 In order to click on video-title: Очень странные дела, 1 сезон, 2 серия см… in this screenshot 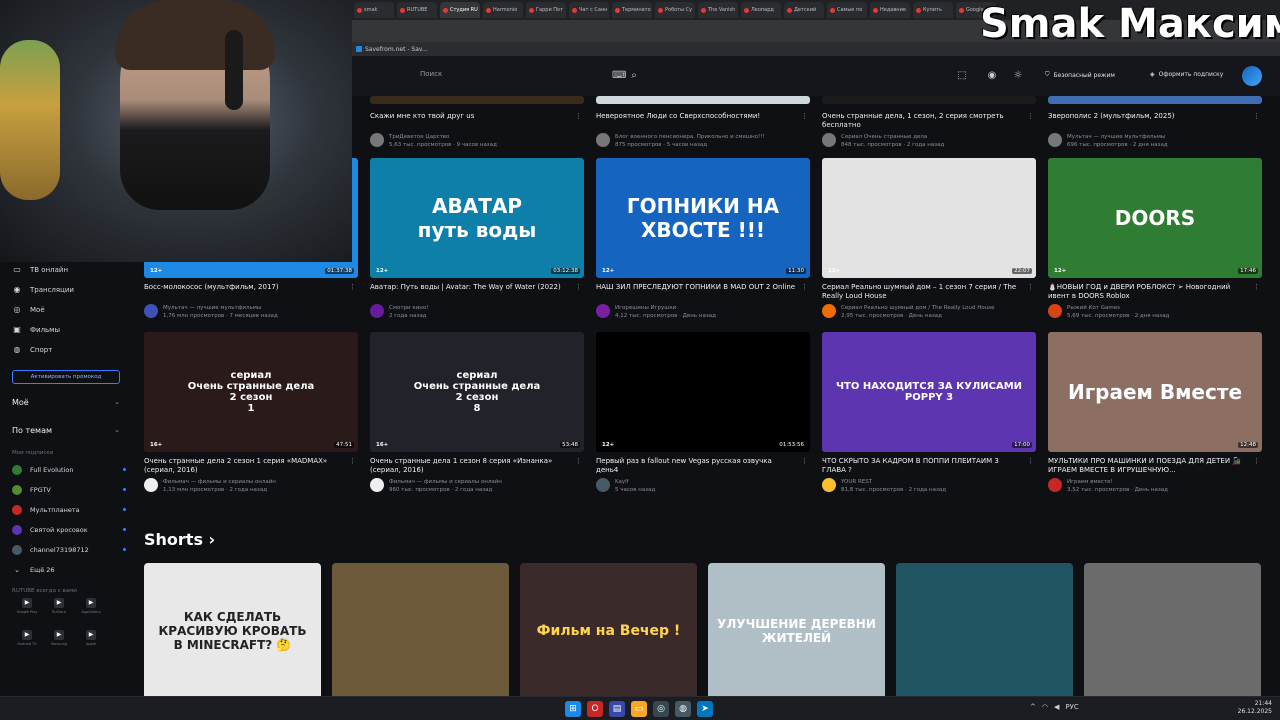, I will do `click(929, 121)`.